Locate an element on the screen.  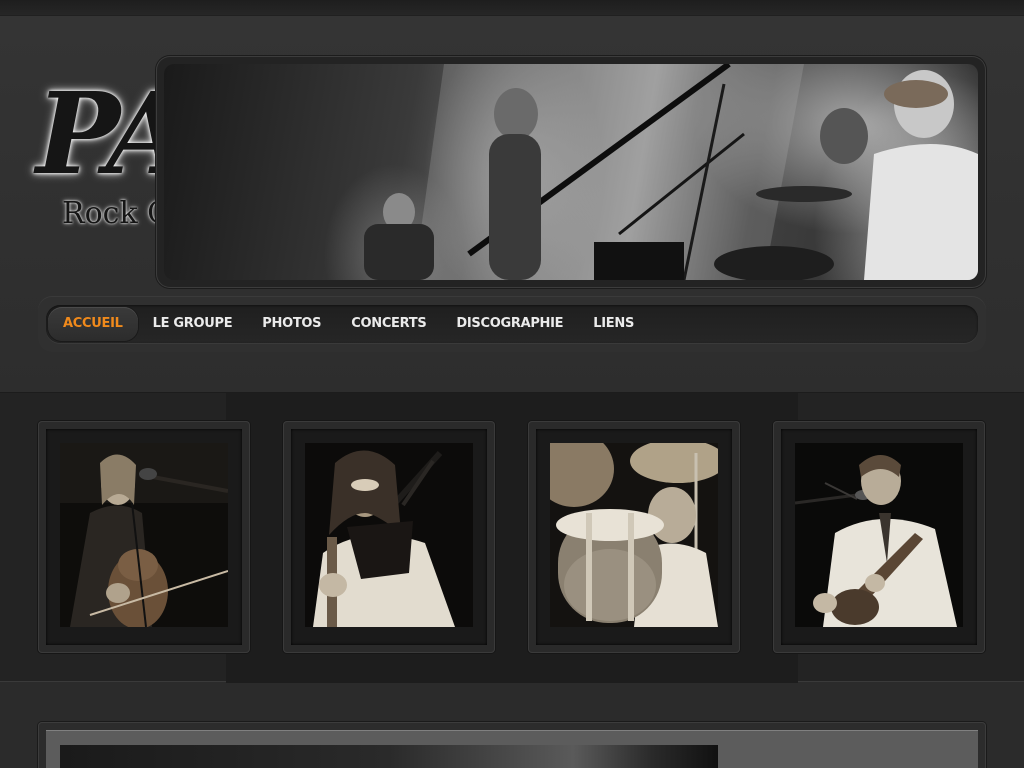
gallery-item-guitarist is located at coordinates (879, 537).